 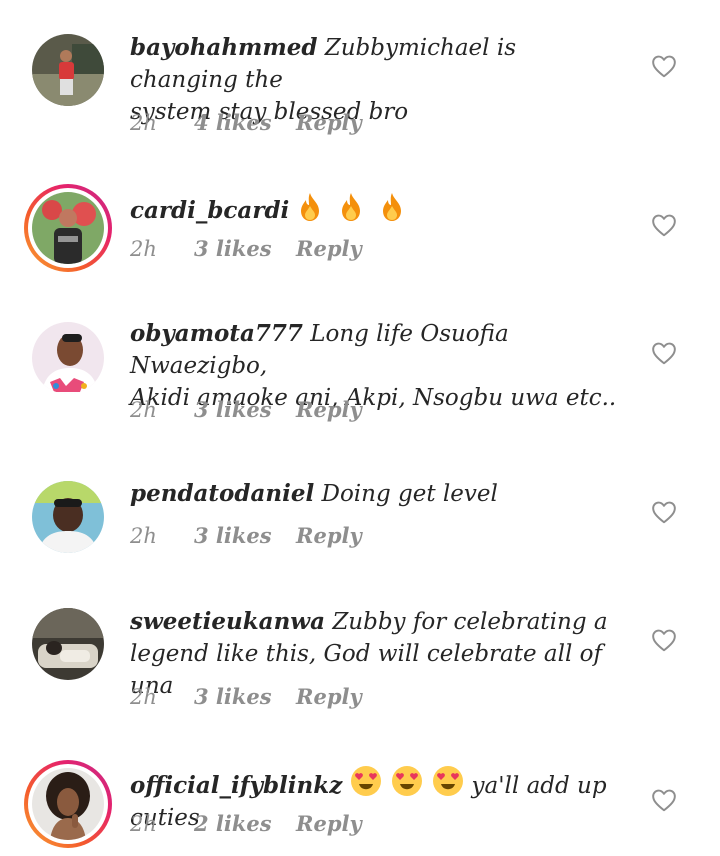 I want to click on comment-username: pendatodaniel, so click(x=222, y=493).